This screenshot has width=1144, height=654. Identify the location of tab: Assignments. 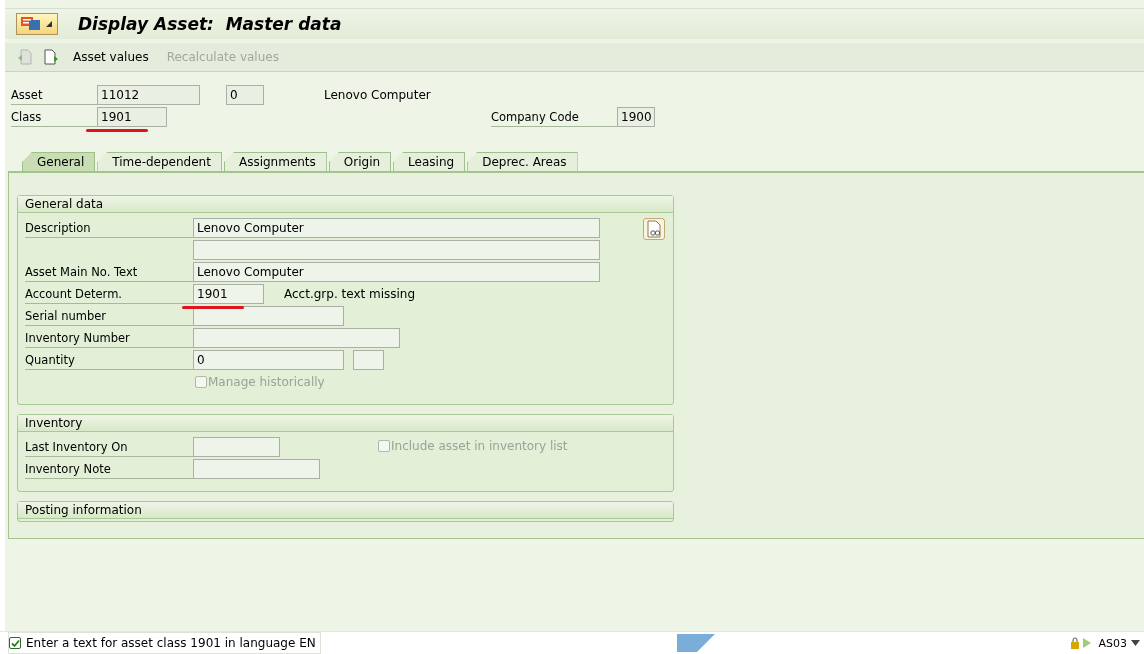
(275, 161).